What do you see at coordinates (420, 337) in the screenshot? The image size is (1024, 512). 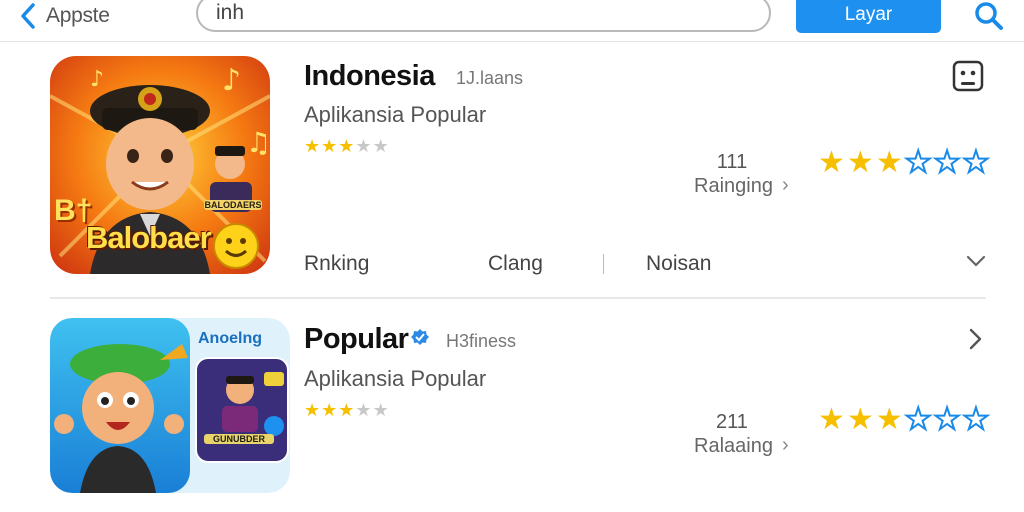 I see `verified-badge-icon` at bounding box center [420, 337].